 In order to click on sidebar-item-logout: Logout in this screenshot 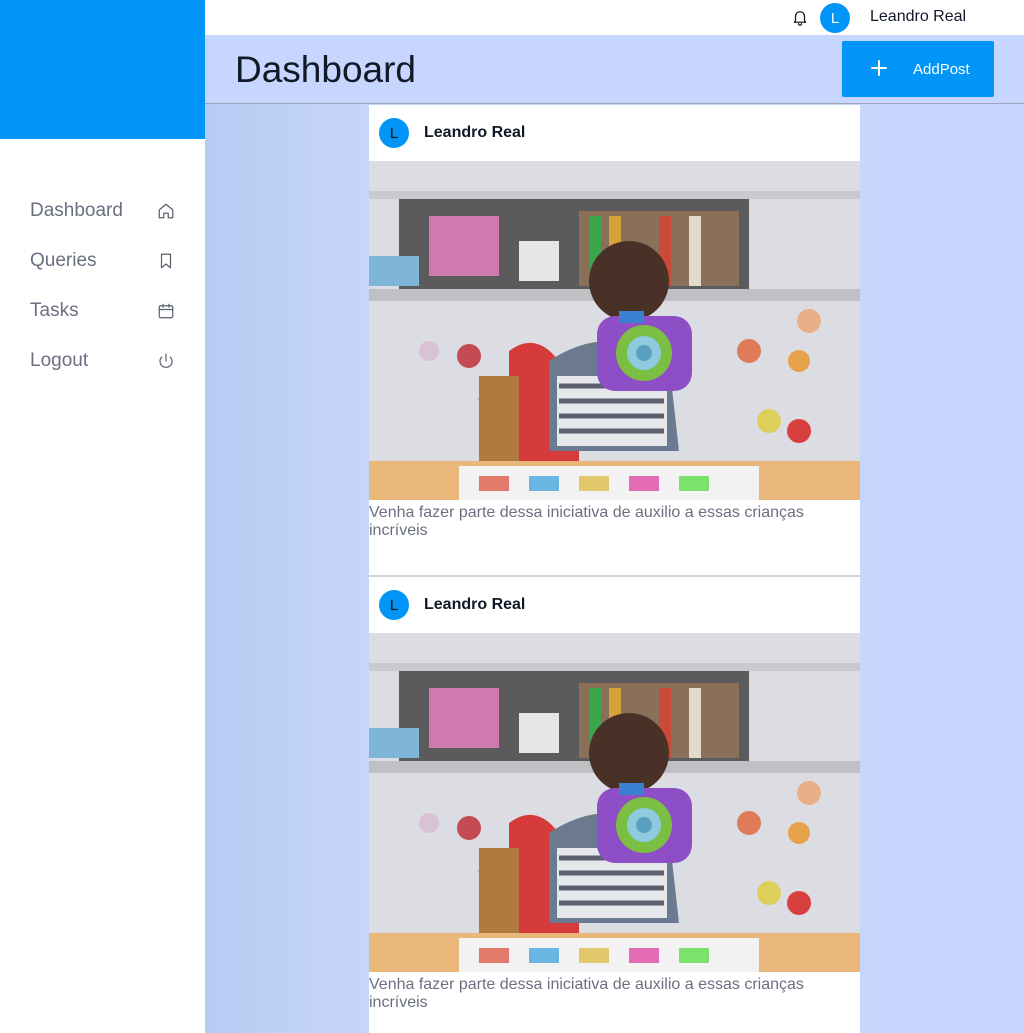, I will do `click(102, 361)`.